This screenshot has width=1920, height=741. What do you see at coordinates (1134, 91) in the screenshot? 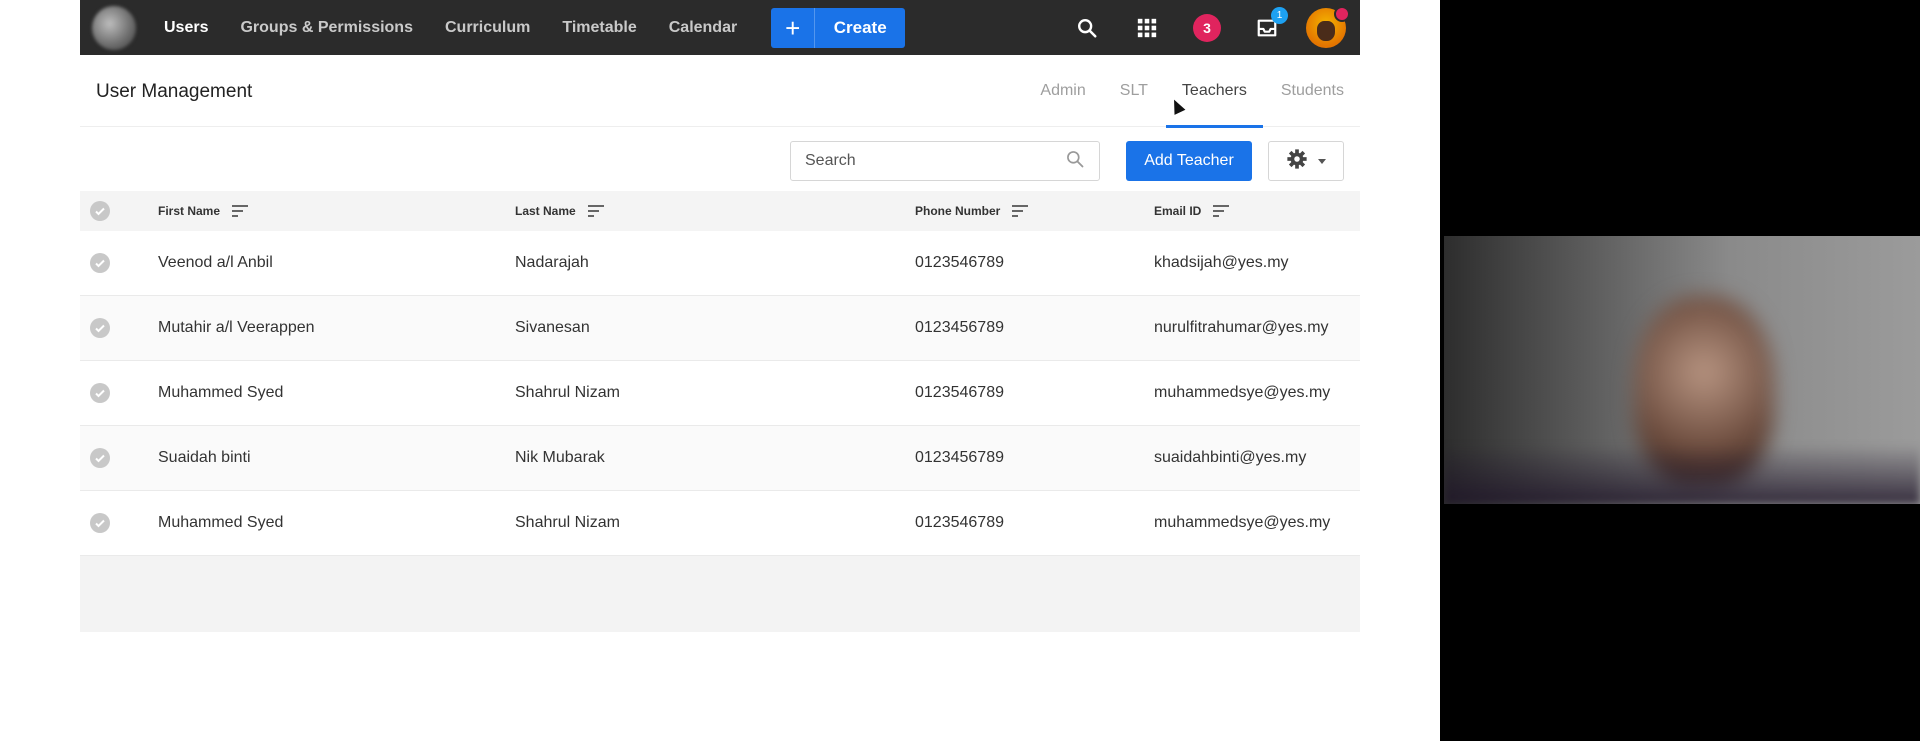
I see `tab-slt: SLT` at bounding box center [1134, 91].